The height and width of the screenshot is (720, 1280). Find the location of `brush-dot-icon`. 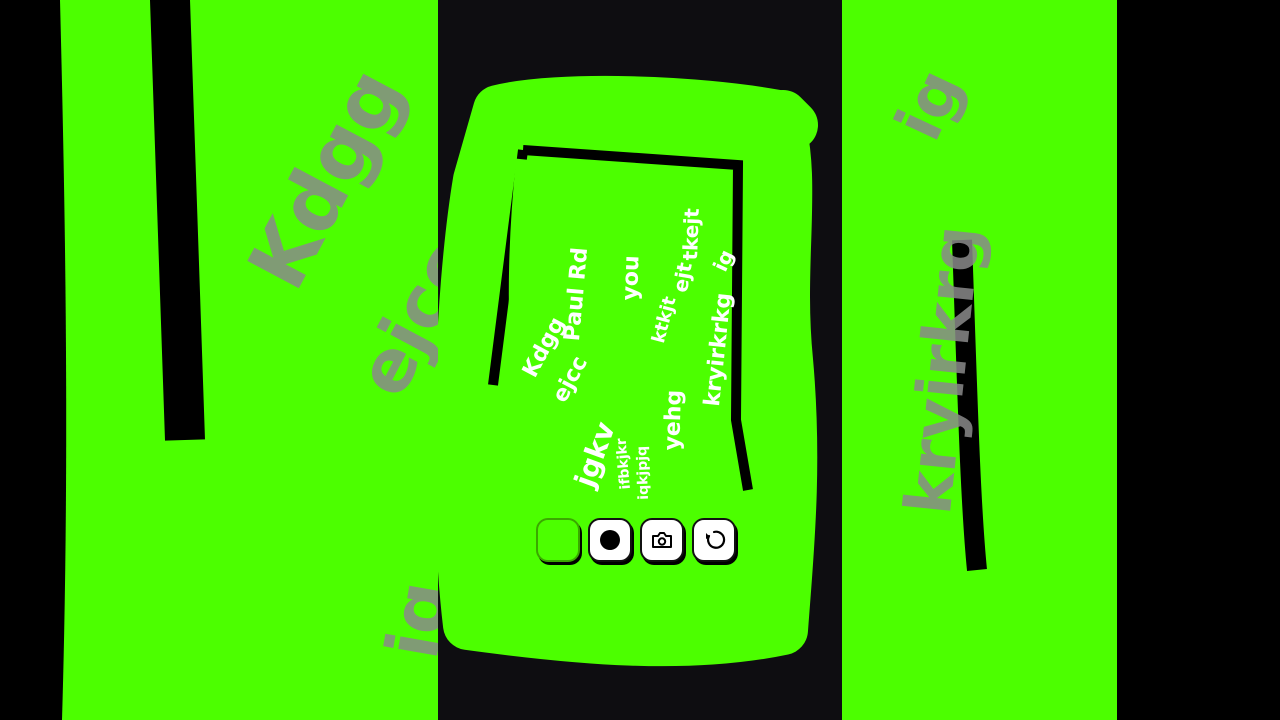

brush-dot-icon is located at coordinates (610, 540).